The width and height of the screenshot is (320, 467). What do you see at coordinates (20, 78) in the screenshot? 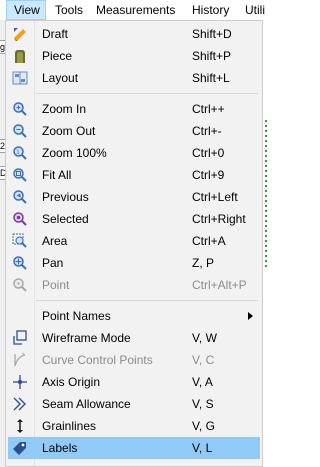
I see `layout-icon` at bounding box center [20, 78].